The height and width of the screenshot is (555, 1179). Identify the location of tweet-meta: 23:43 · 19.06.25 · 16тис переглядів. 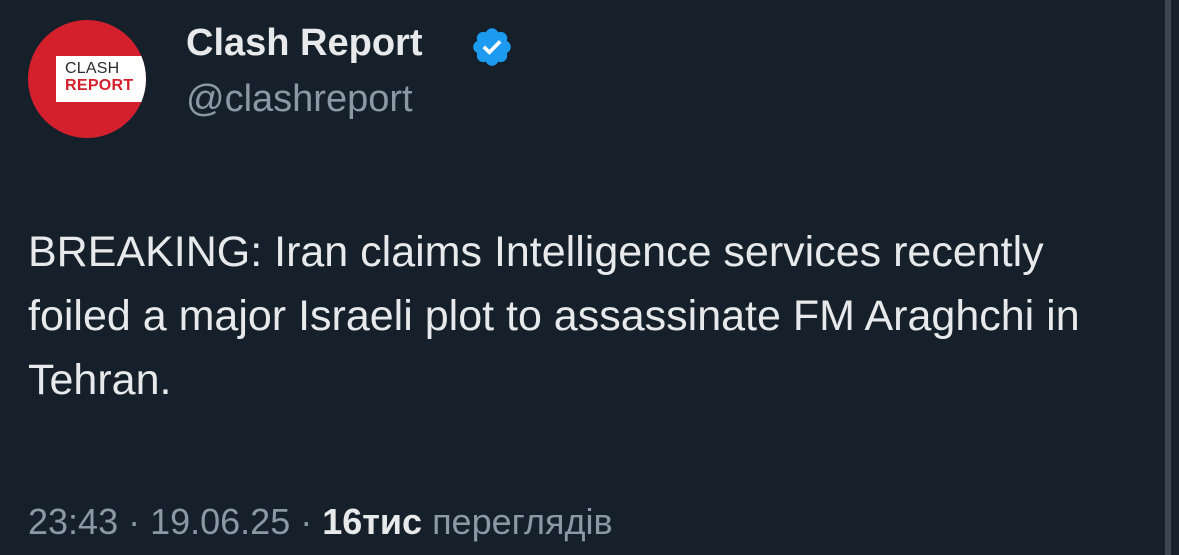
(320, 522).